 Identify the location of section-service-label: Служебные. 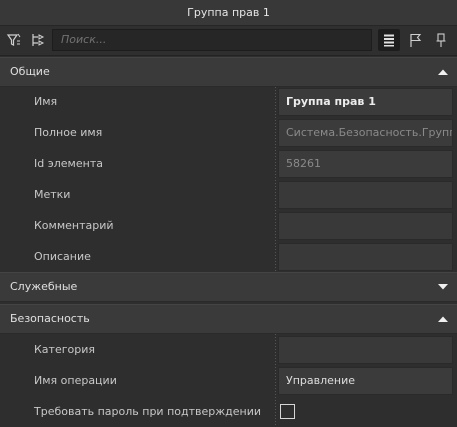
(44, 286).